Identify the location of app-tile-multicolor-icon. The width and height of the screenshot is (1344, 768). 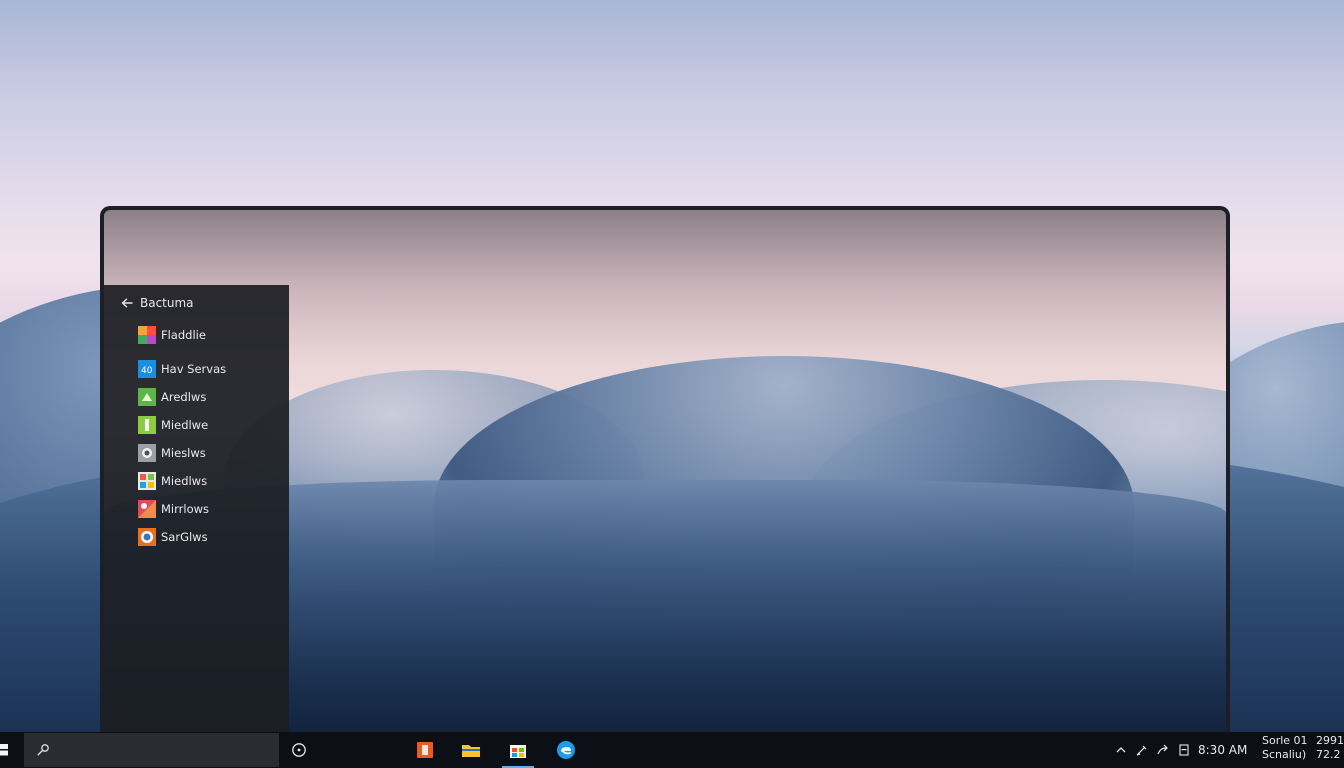
(147, 481).